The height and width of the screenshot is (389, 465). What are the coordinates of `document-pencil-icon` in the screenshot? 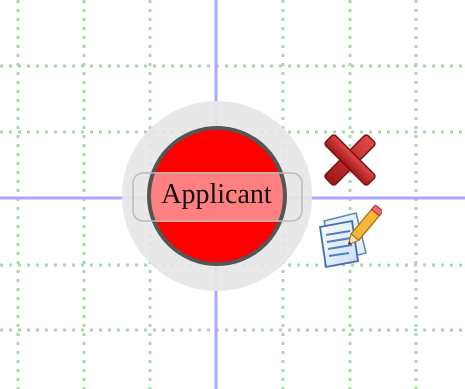 It's located at (351, 236).